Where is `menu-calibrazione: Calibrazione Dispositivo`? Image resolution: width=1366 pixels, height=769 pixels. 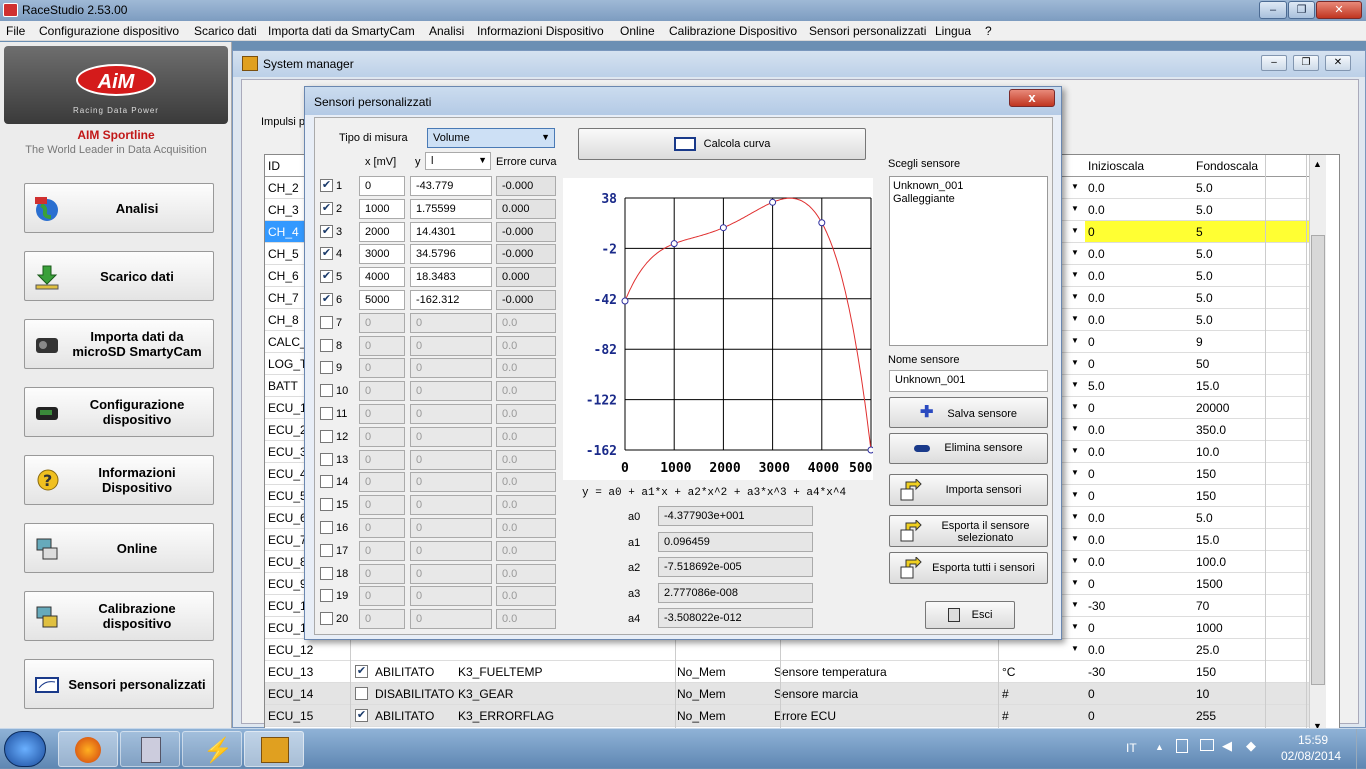
menu-calibrazione: Calibrazione Dispositivo is located at coordinates (733, 31).